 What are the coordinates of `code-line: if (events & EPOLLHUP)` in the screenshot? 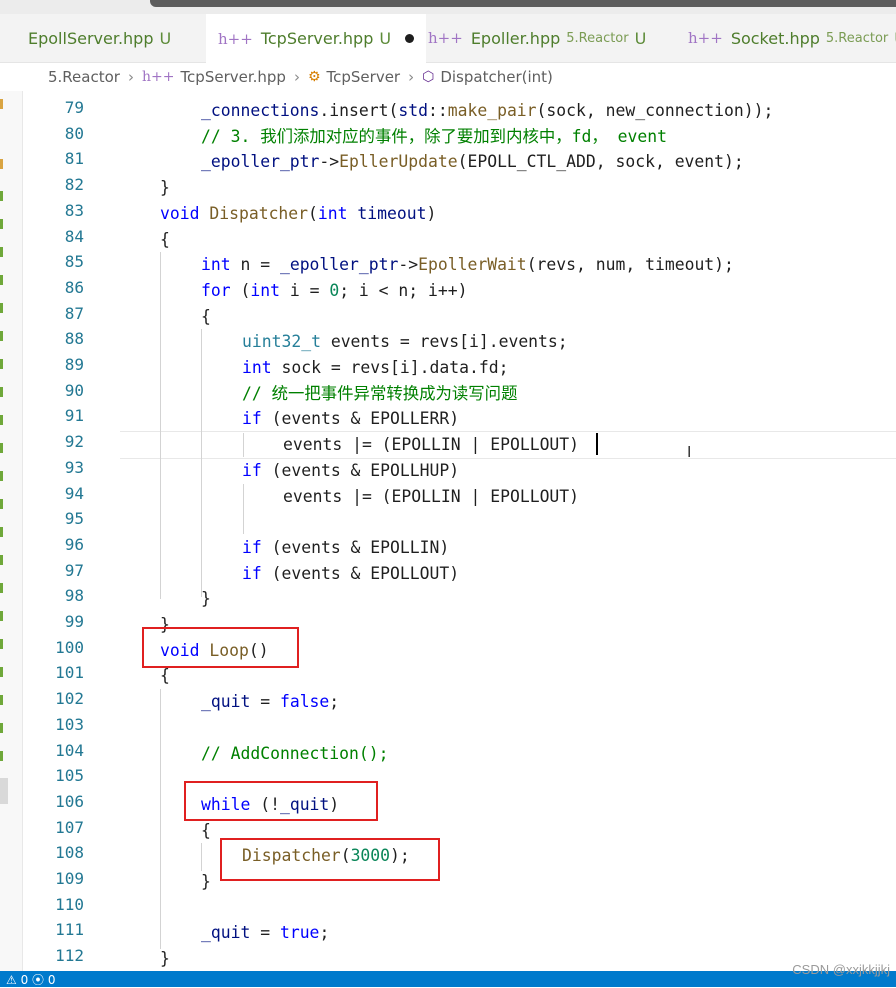 It's located at (350, 471).